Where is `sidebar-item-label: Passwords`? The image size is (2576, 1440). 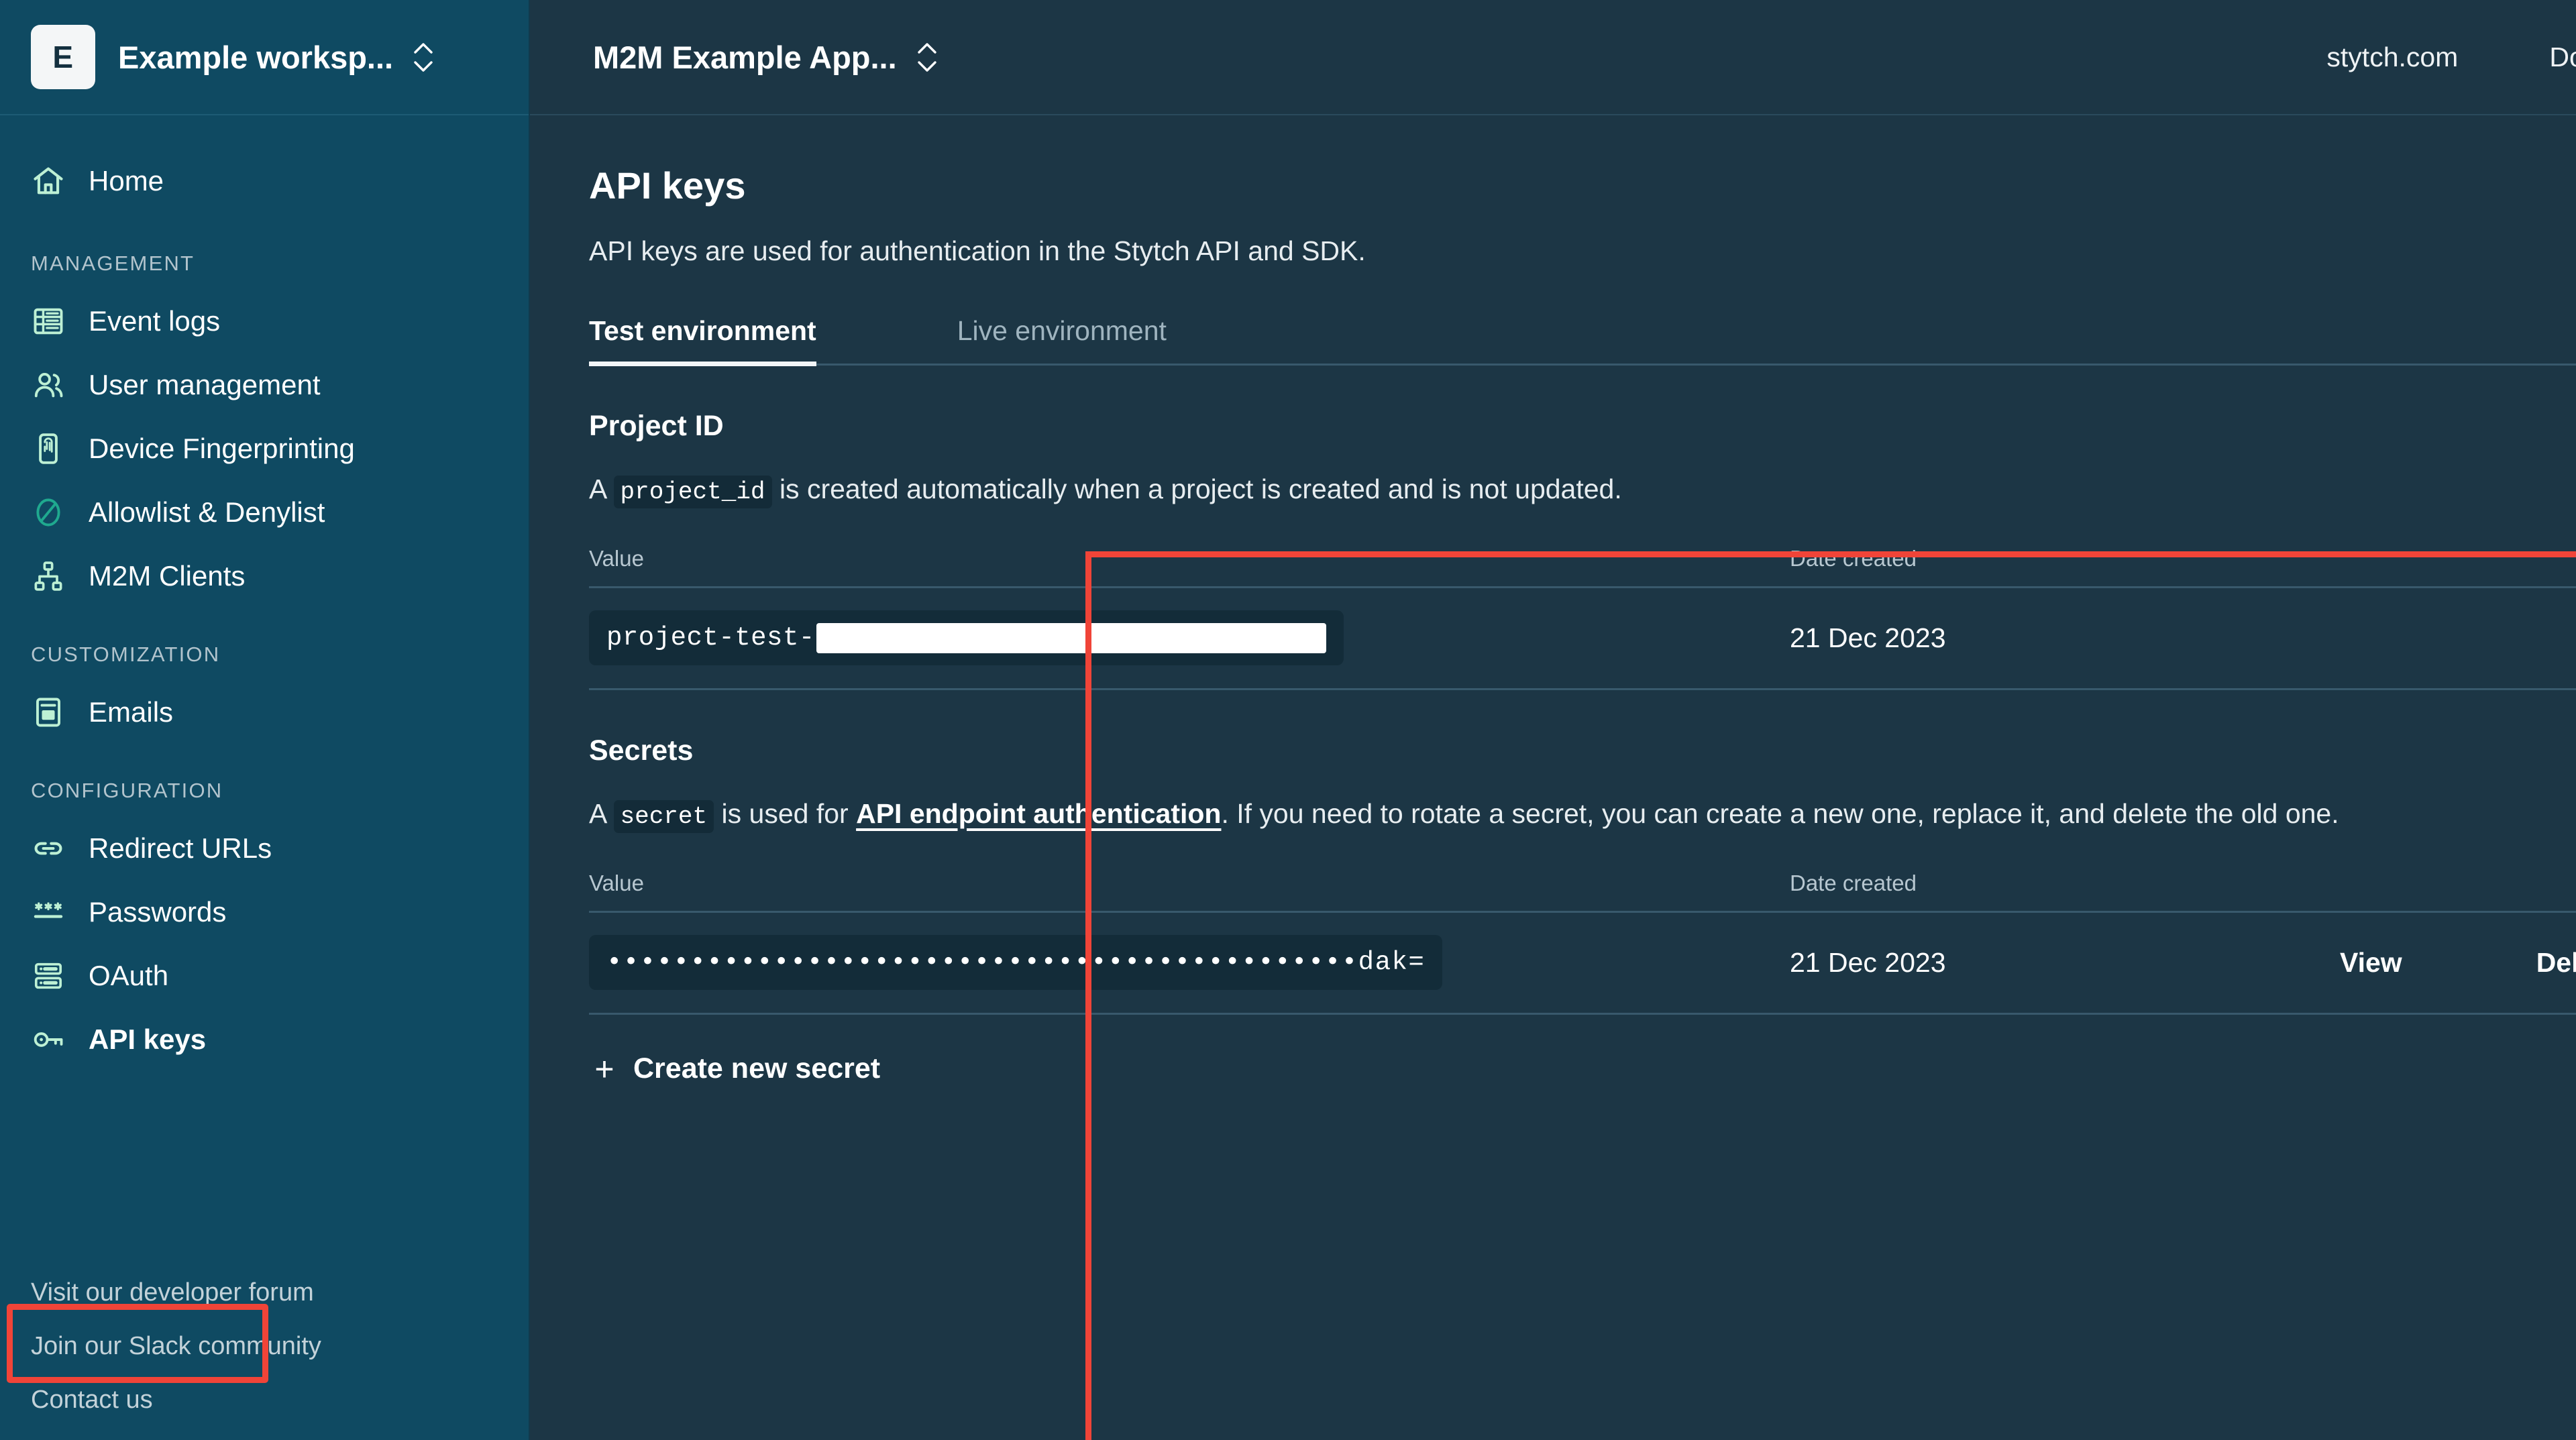 sidebar-item-label: Passwords is located at coordinates (158, 911).